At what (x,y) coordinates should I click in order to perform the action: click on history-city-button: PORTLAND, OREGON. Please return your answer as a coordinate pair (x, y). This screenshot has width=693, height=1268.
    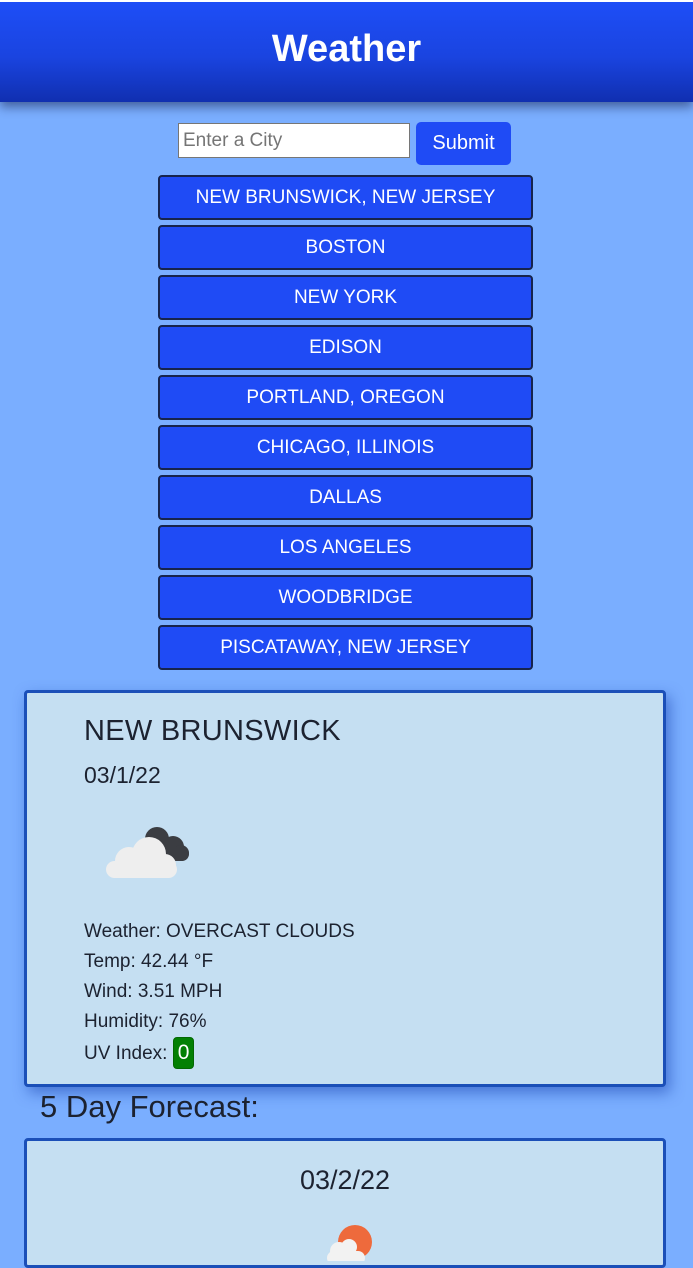
    Looking at the image, I should click on (345, 397).